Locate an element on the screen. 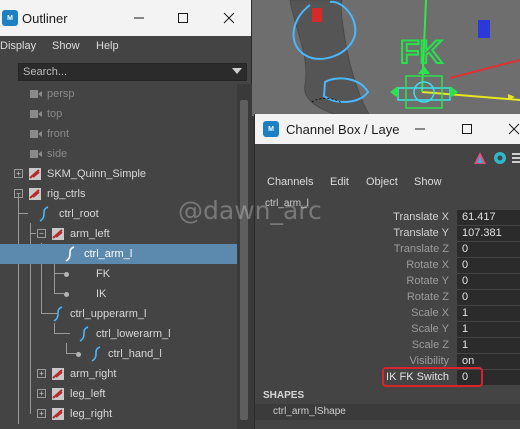  attr-name: Rotate Z is located at coordinates (427, 297).